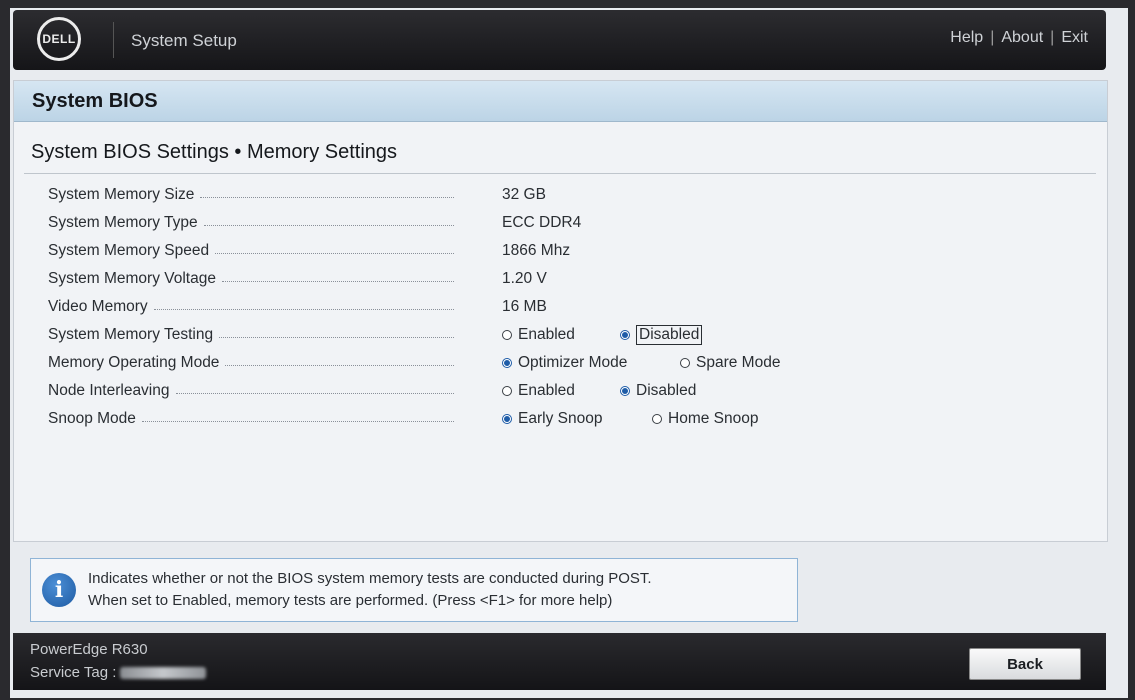 This screenshot has height=700, width=1135. I want to click on node-interleaving-enabled-radio: Enabled, so click(561, 391).